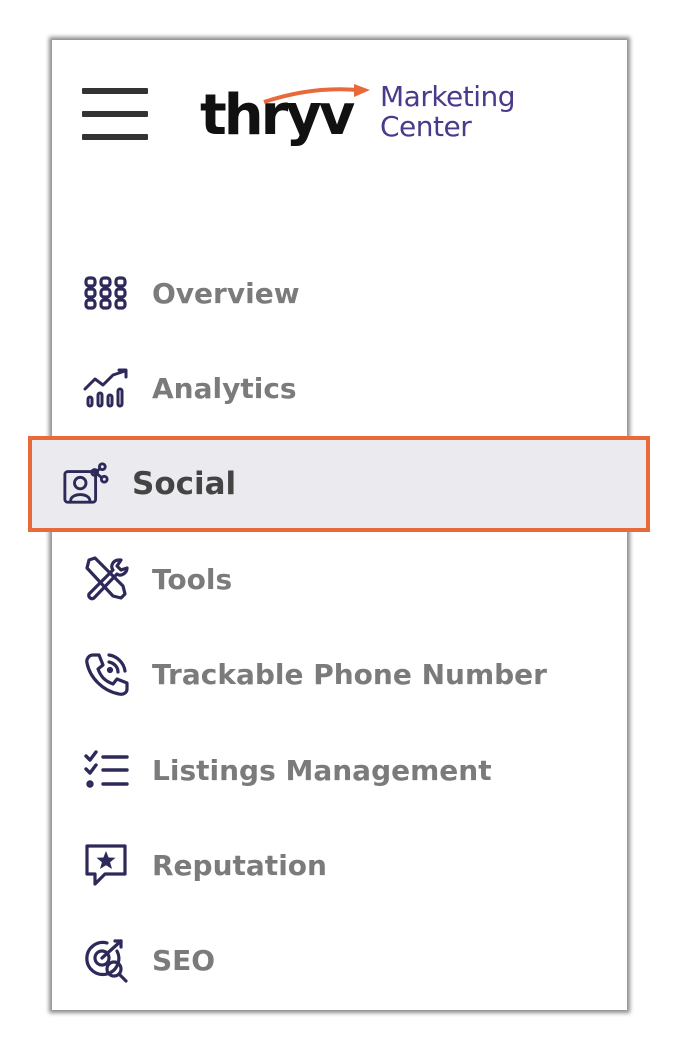  Describe the element at coordinates (316, 94) in the screenshot. I see `logo-swoosh-icon` at that location.